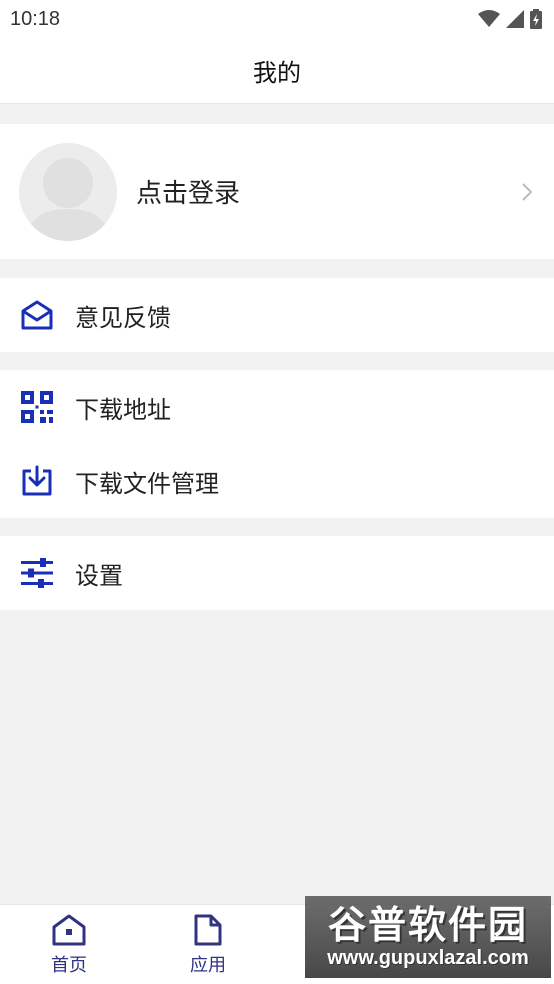 This screenshot has height=984, width=554. Describe the element at coordinates (35, 18) in the screenshot. I see `status-time: 10:18` at that location.